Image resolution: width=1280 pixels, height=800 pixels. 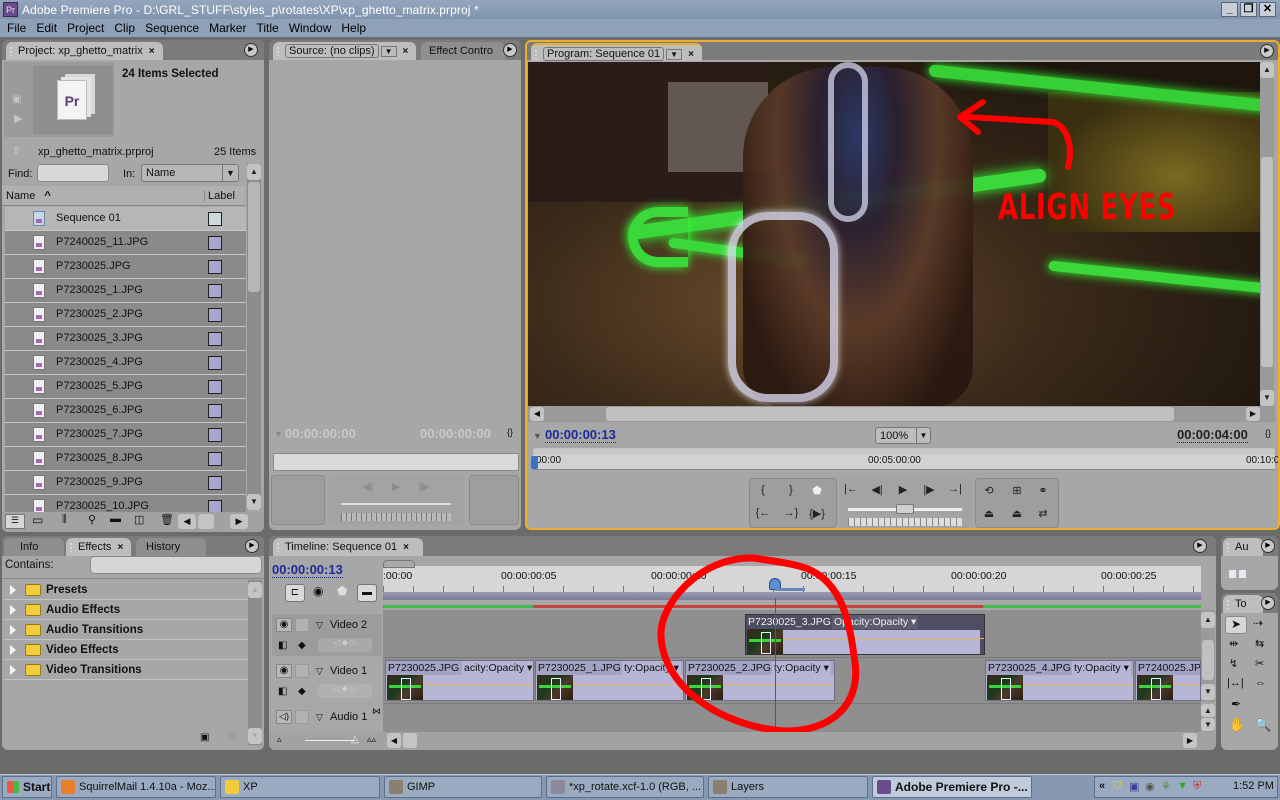 I want to click on lock-toggle, so click(x=302, y=717).